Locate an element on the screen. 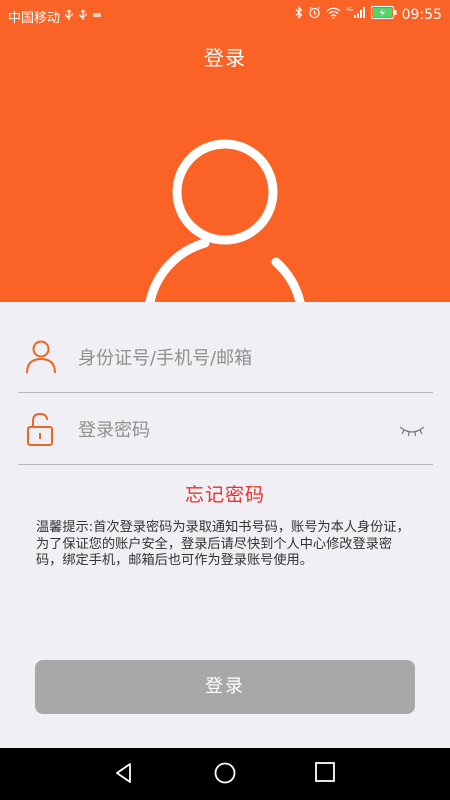 This screenshot has height=800, width=450. avatar-placeholder-icon is located at coordinates (225, 220).